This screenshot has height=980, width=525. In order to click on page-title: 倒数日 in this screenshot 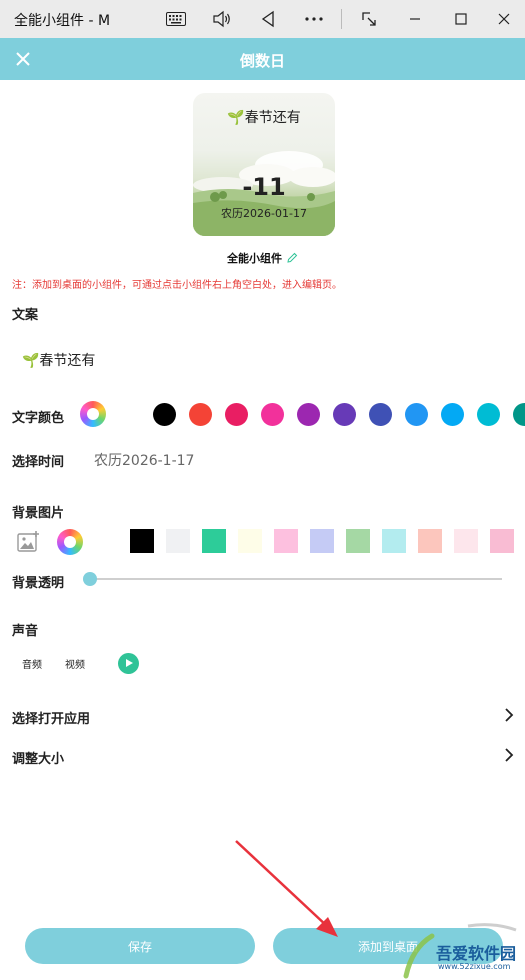, I will do `click(262, 61)`.